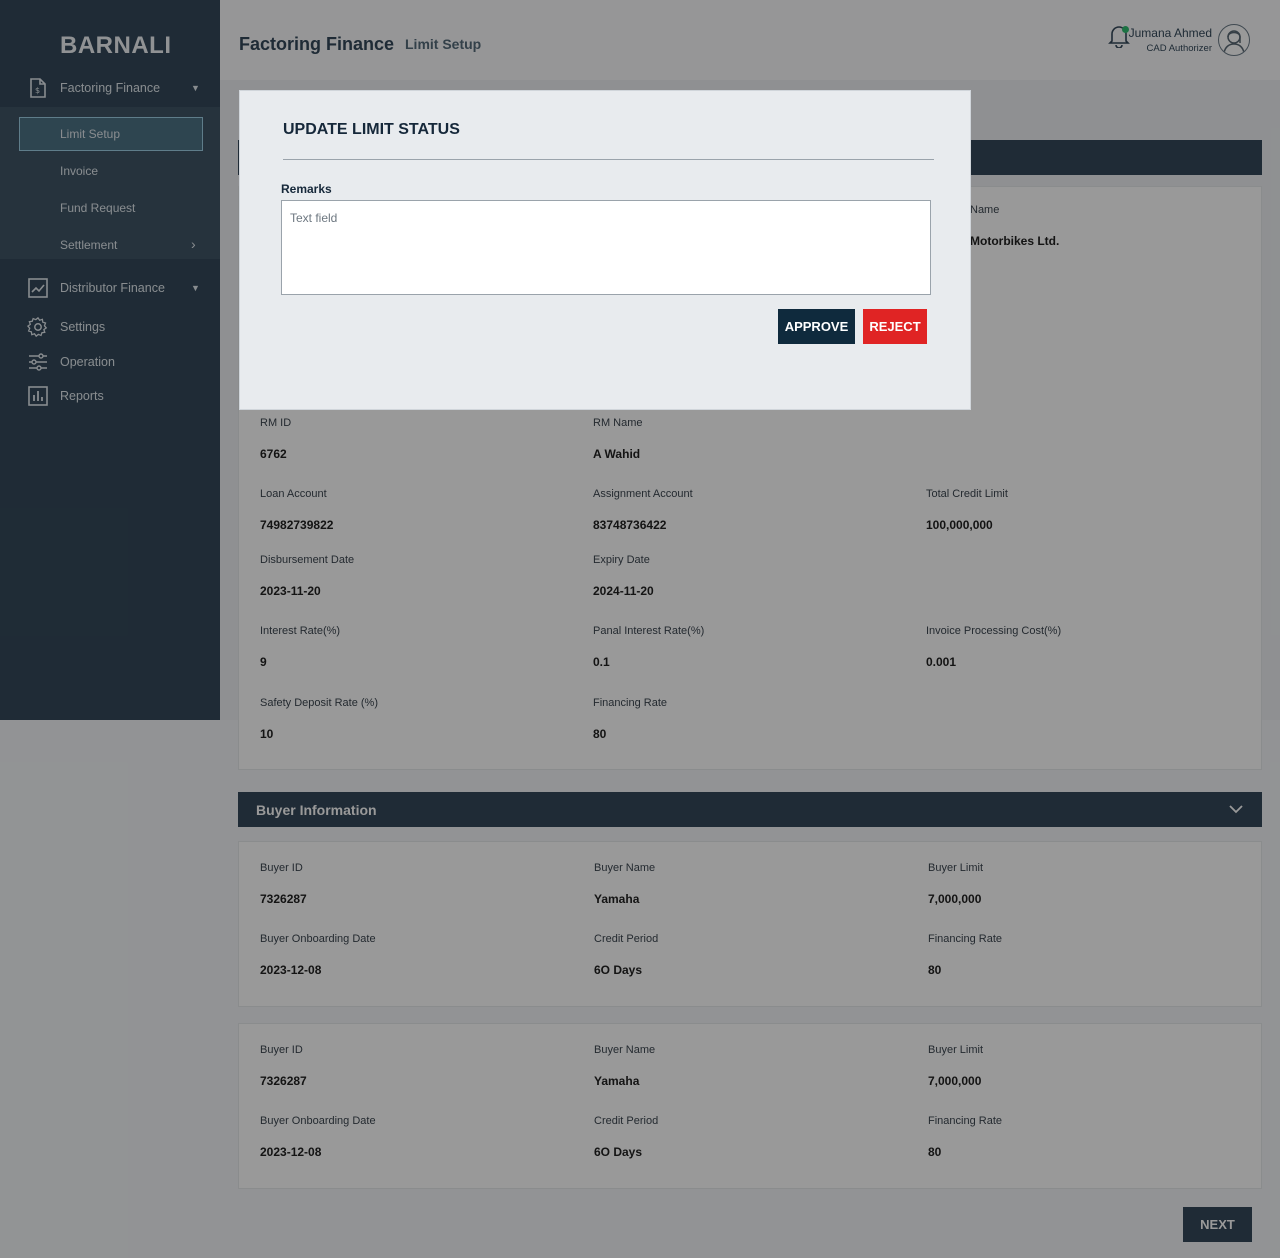  I want to click on reject-button: REJECT, so click(895, 326).